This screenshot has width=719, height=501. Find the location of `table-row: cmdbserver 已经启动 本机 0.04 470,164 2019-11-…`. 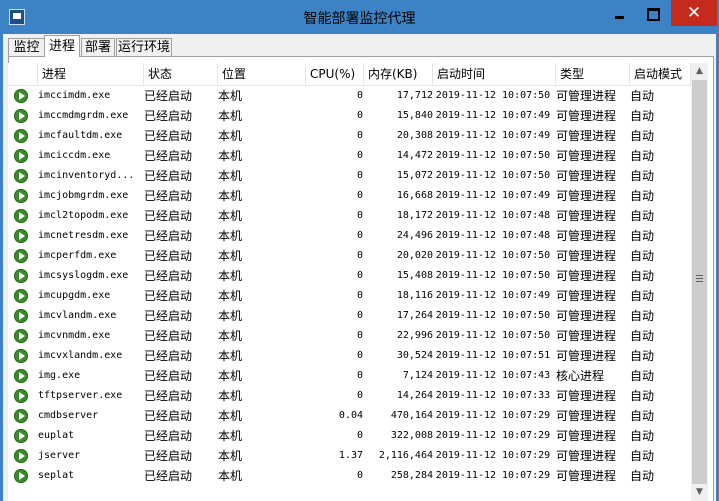

table-row: cmdbserver 已经启动 本机 0.04 470,164 2019-11-… is located at coordinates (349, 416).